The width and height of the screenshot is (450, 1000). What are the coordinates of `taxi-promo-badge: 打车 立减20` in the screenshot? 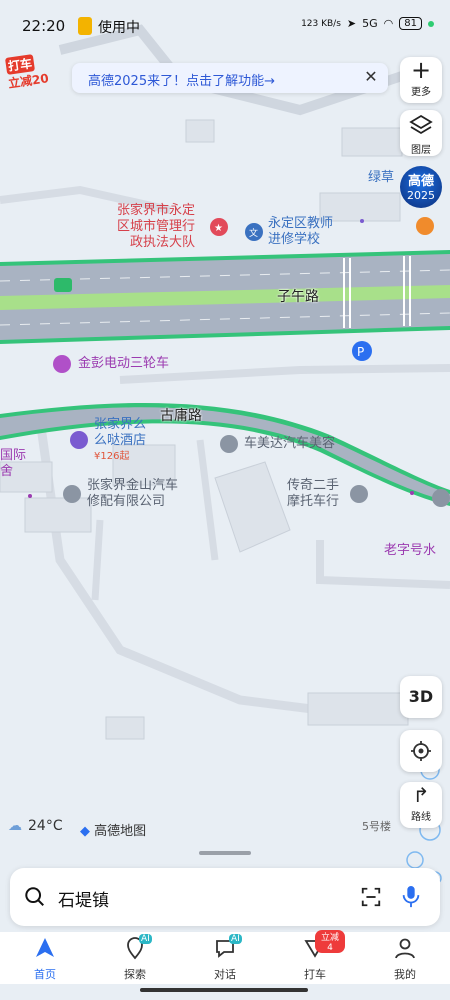 It's located at (28, 73).